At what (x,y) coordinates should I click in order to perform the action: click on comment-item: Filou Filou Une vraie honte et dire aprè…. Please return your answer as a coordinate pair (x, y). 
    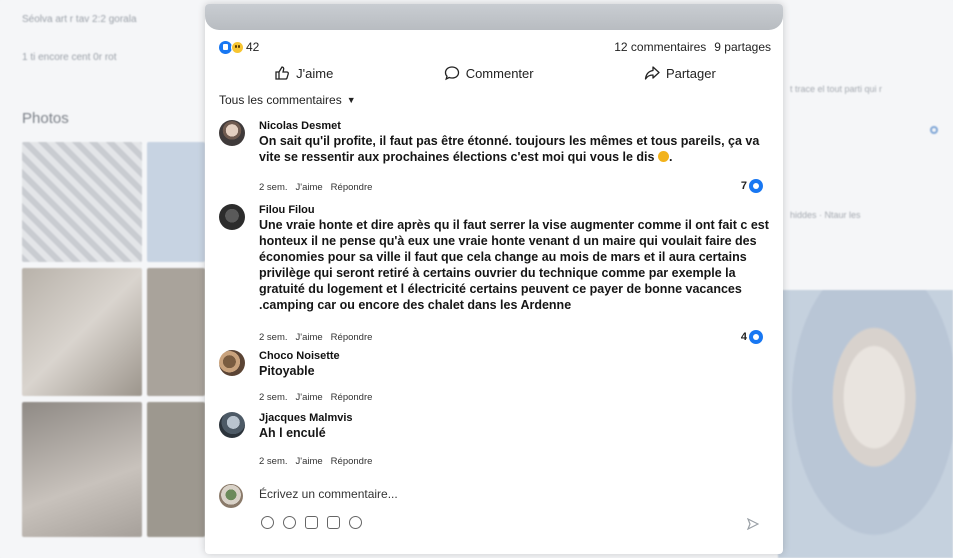
    Looking at the image, I should click on (495, 274).